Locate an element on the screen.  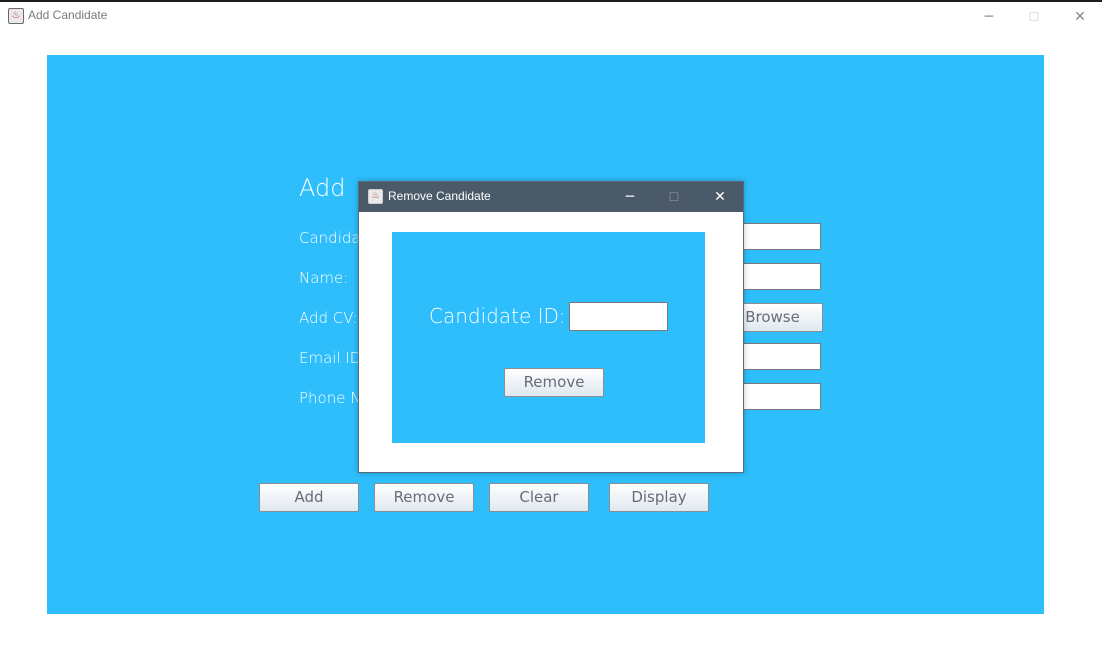
form-heading: Add is located at coordinates (322, 188).